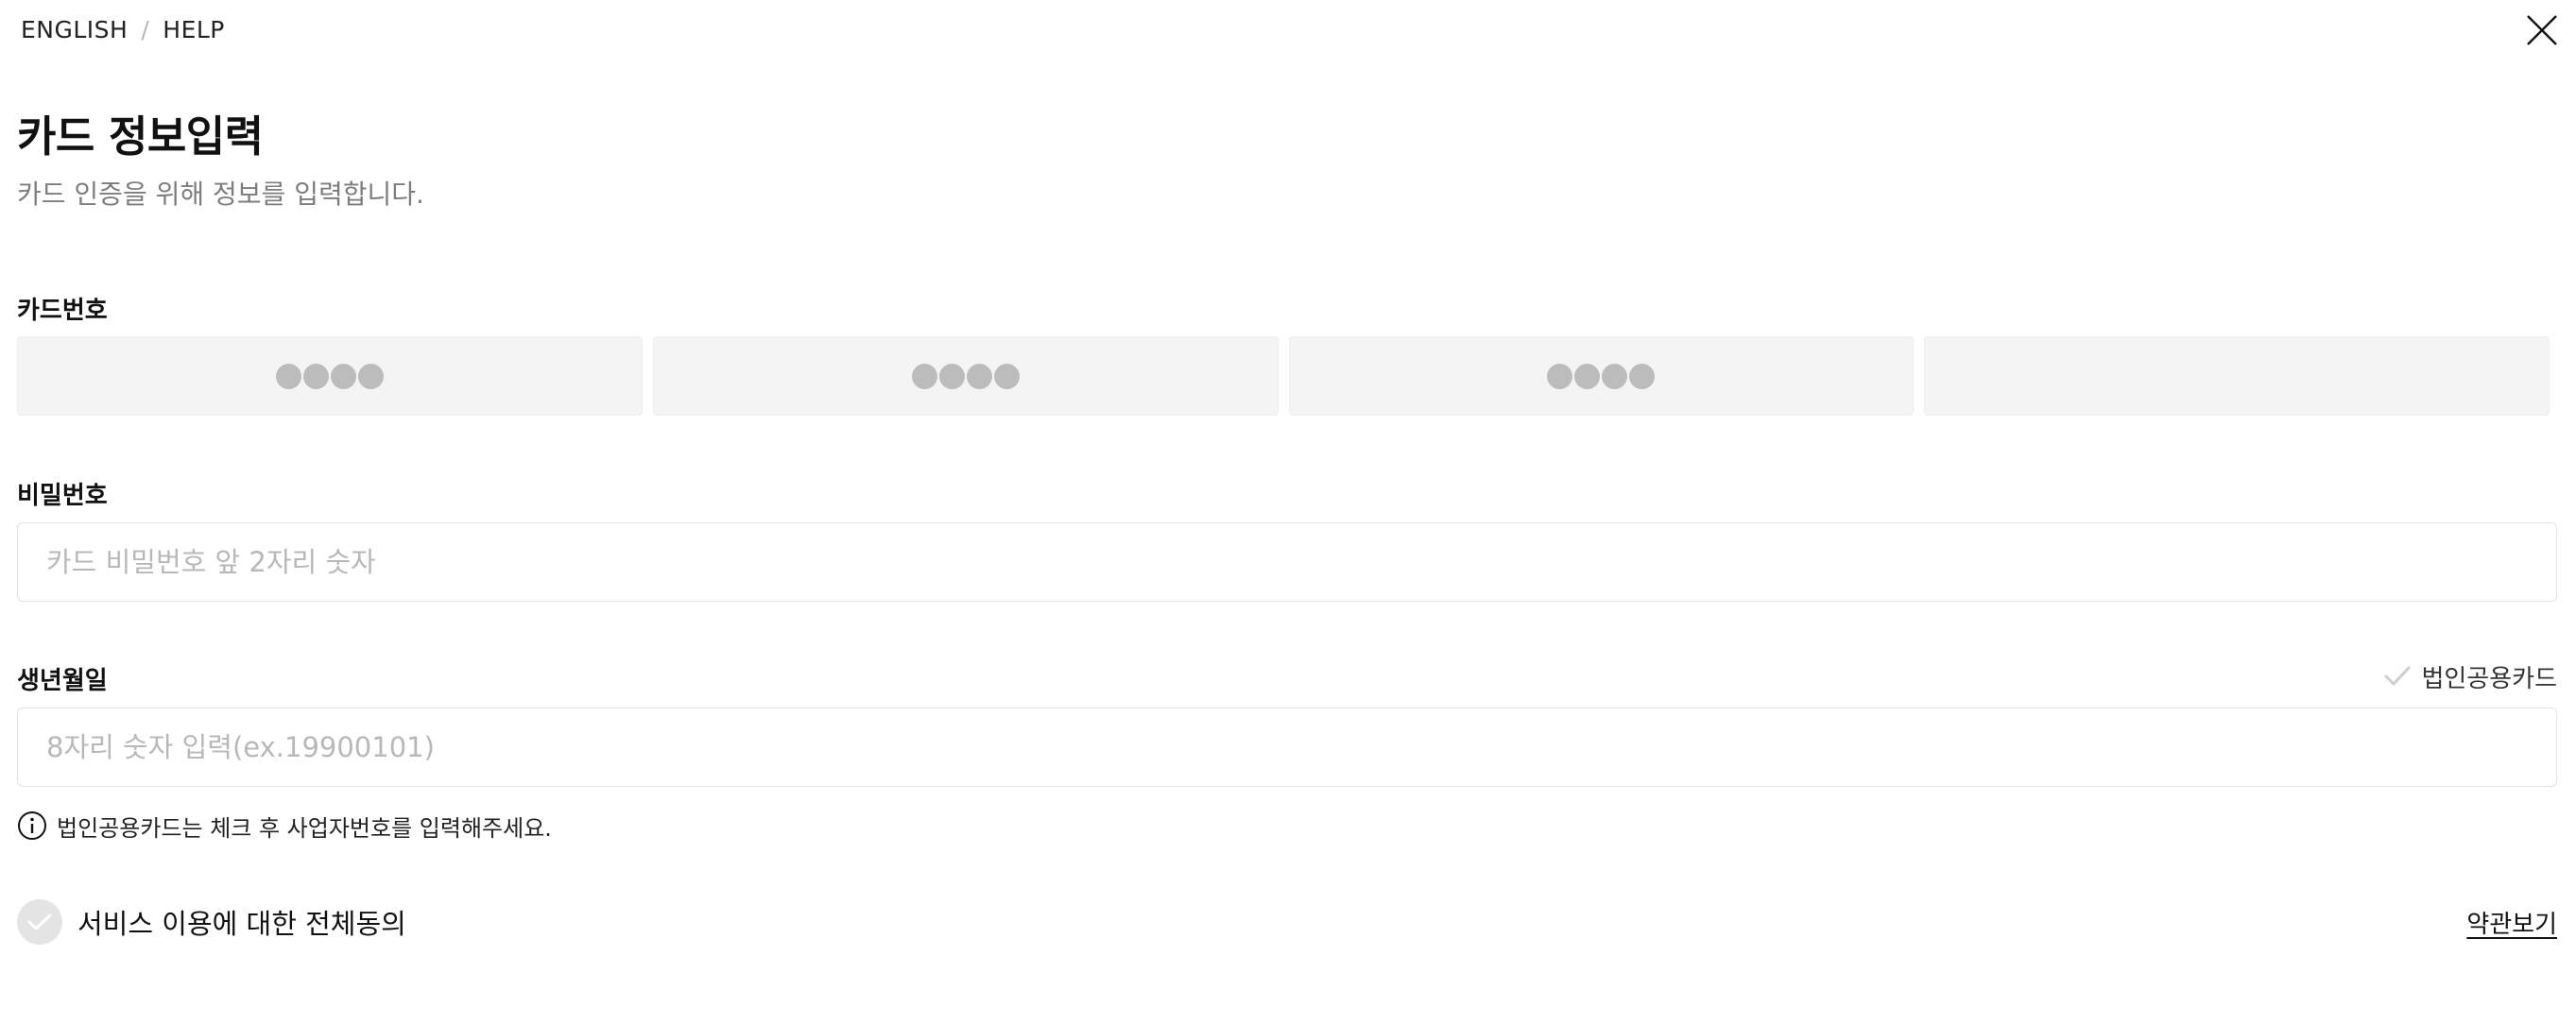 This screenshot has width=2576, height=1024. I want to click on top-nav: ENGLISH / HELP, so click(123, 29).